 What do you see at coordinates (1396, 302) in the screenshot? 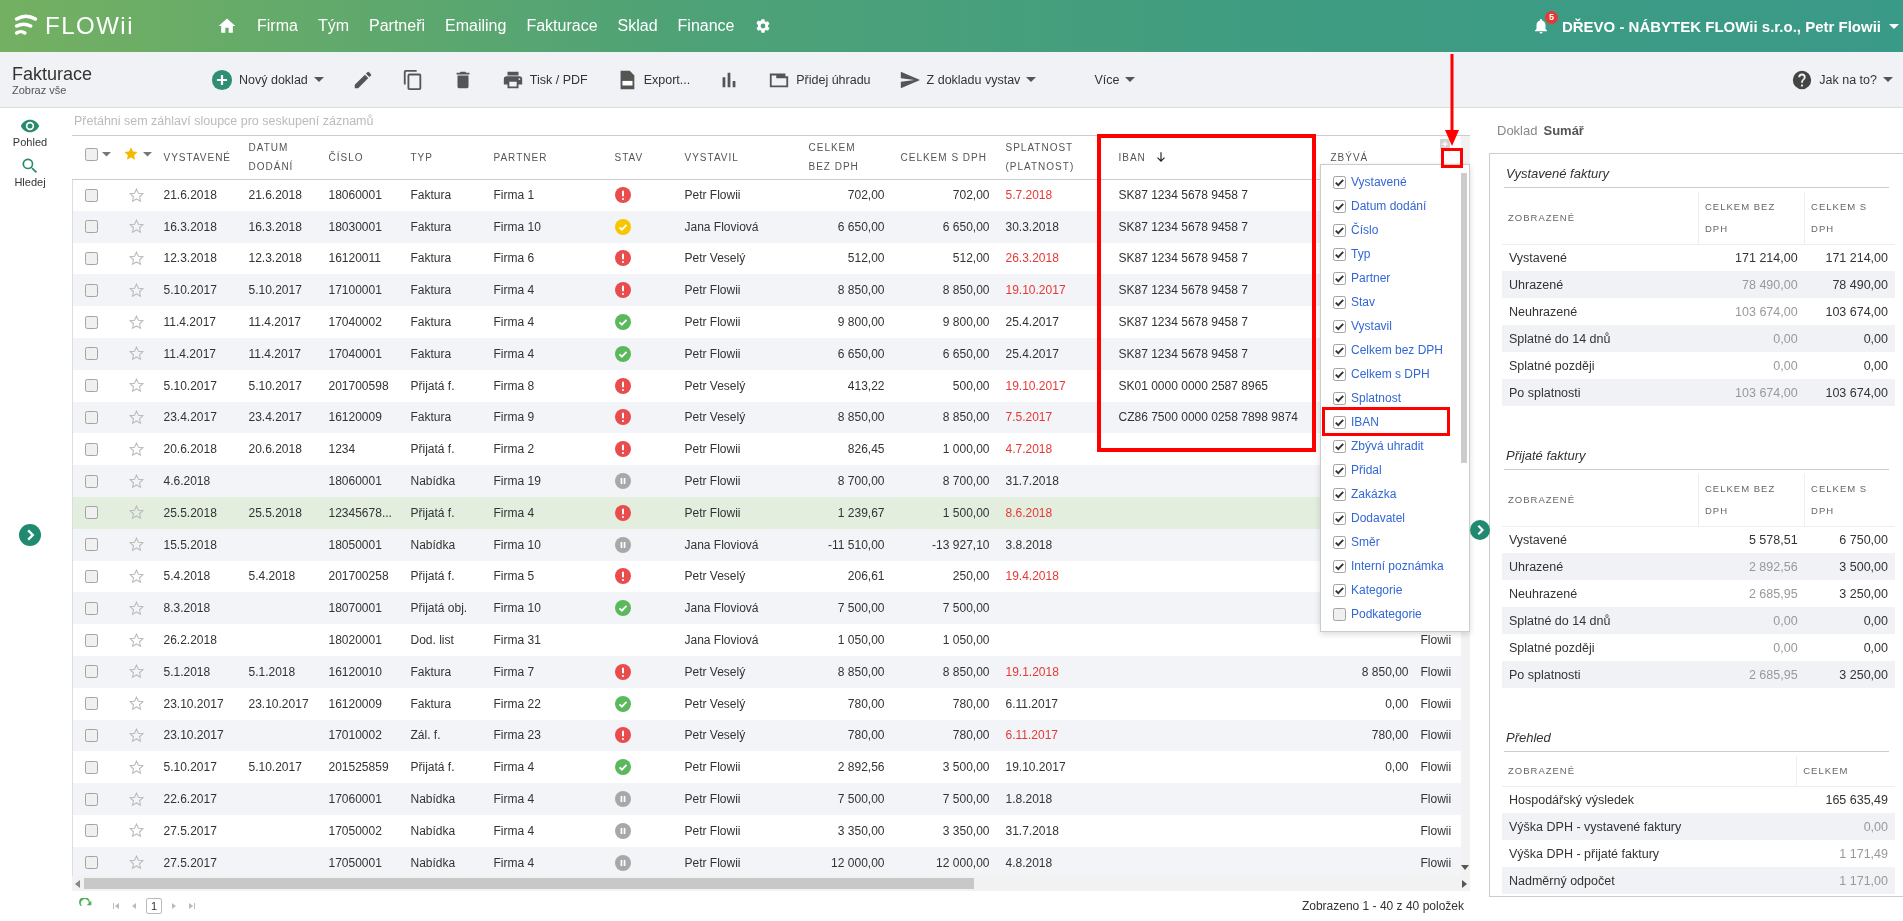
I see `column-option: Stav` at bounding box center [1396, 302].